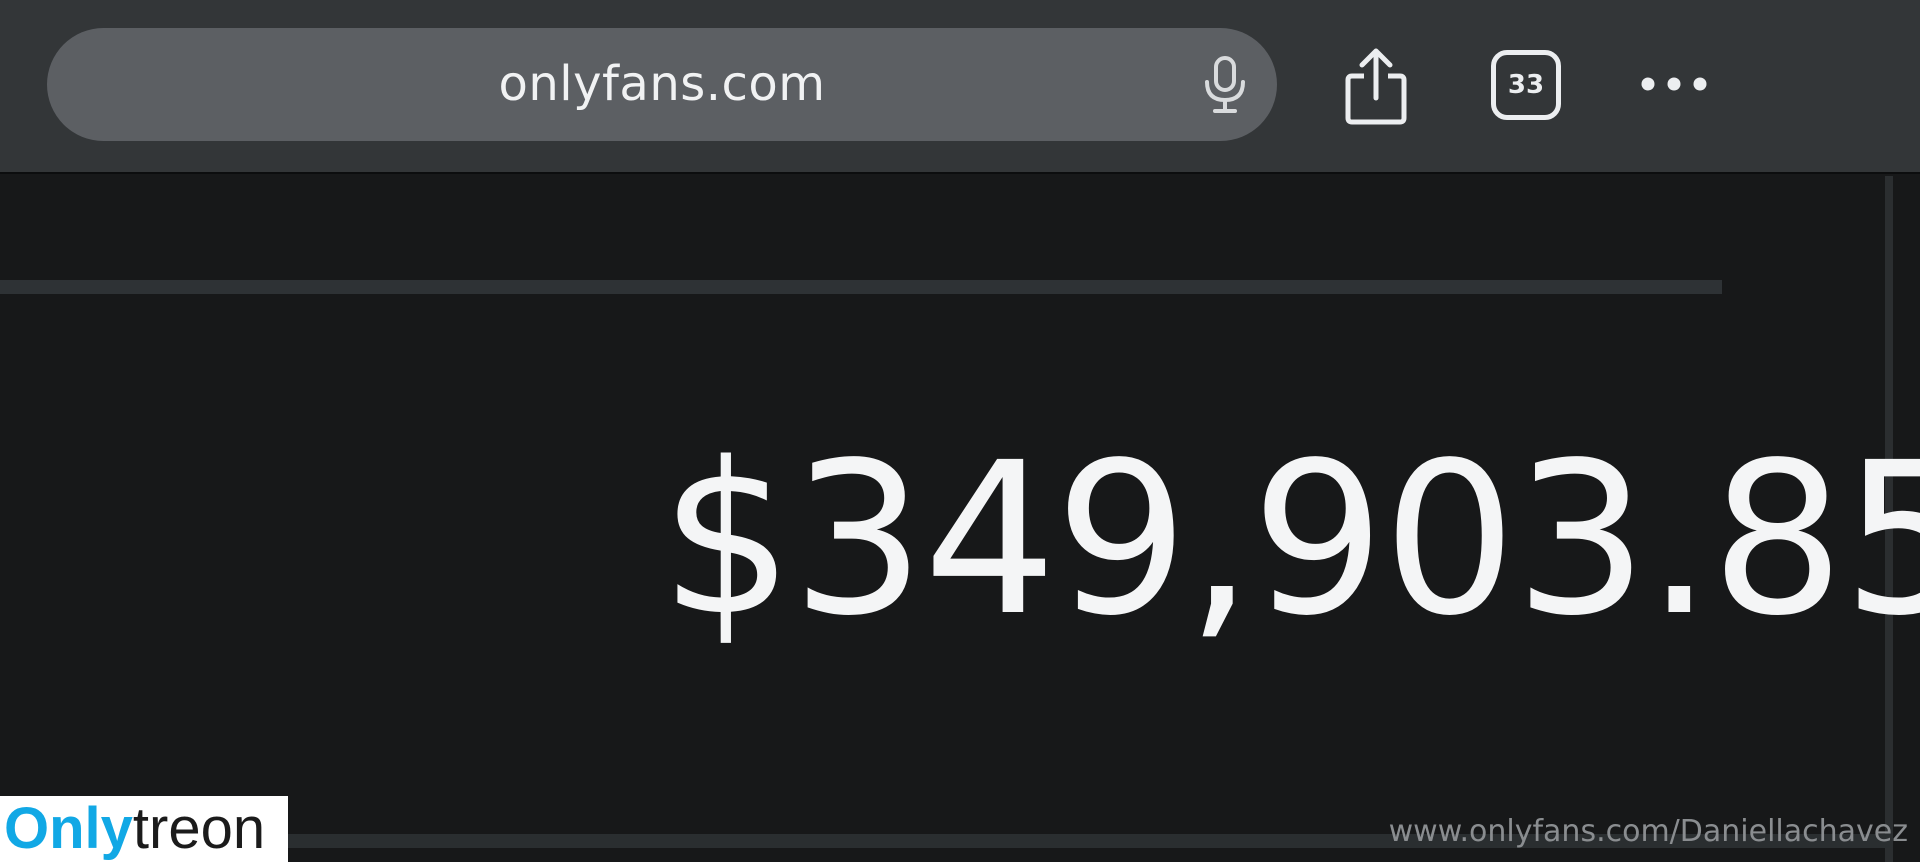  Describe the element at coordinates (1225, 85) in the screenshot. I see `microphone-icon` at that location.